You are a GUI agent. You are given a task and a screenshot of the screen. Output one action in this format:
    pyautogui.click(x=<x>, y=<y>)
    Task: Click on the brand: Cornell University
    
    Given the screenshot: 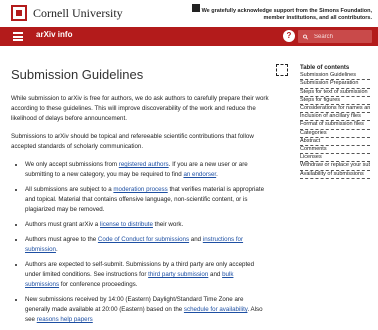 What is the action you would take?
    pyautogui.click(x=67, y=13)
    